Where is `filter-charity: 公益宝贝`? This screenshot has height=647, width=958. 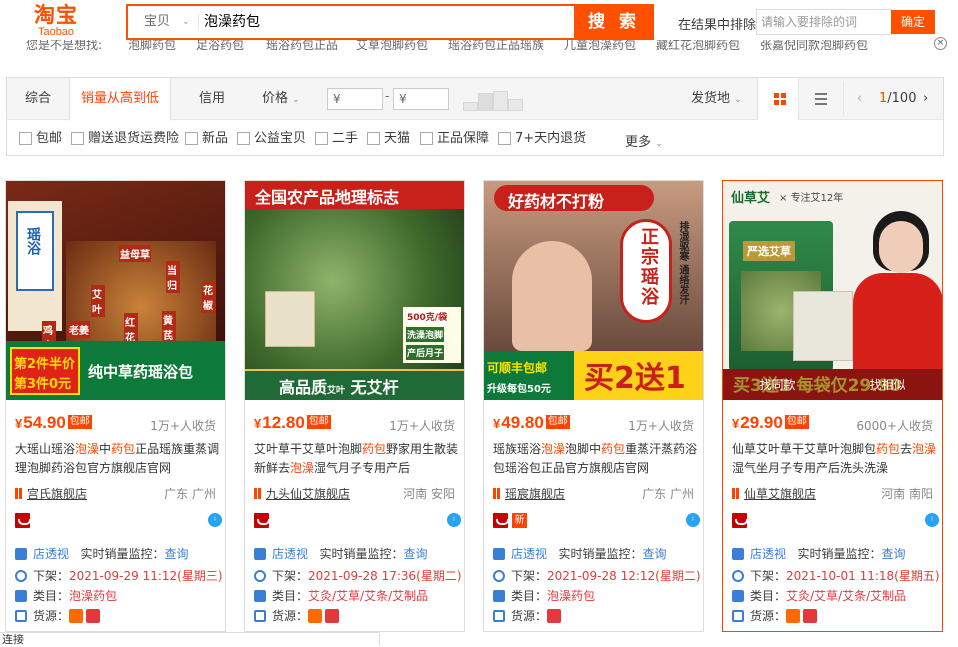 filter-charity: 公益宝贝 is located at coordinates (271, 139).